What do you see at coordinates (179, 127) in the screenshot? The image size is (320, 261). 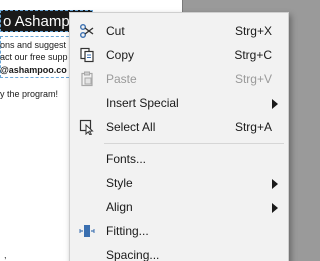 I see `menu-item-select-all: Select All Strg+A` at bounding box center [179, 127].